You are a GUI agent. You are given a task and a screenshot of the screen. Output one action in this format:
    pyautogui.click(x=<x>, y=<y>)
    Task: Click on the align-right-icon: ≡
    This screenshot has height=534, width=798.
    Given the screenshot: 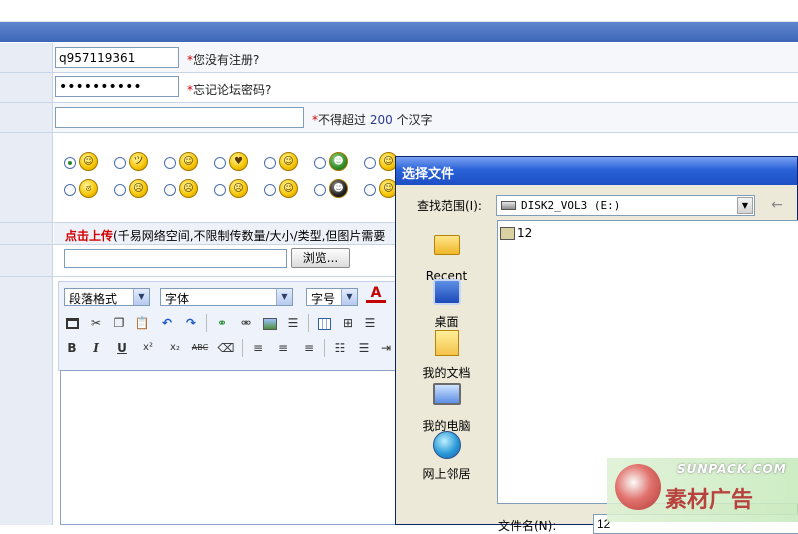 What is the action you would take?
    pyautogui.click(x=309, y=348)
    